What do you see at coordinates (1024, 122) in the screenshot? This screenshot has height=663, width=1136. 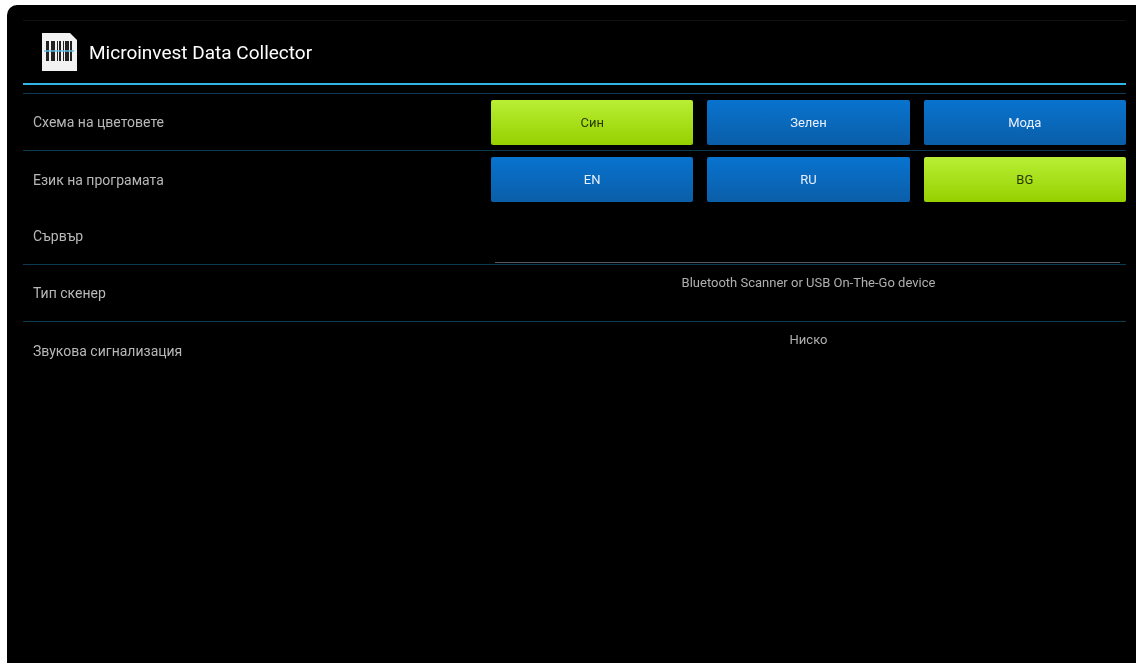 I see `option-button: Мода` at bounding box center [1024, 122].